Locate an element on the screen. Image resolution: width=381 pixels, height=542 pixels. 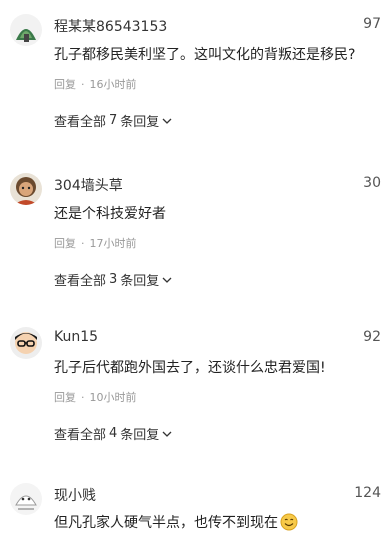
comment-text-content: 但凡孔家人硬气半点，也传不到现在 is located at coordinates (166, 523).